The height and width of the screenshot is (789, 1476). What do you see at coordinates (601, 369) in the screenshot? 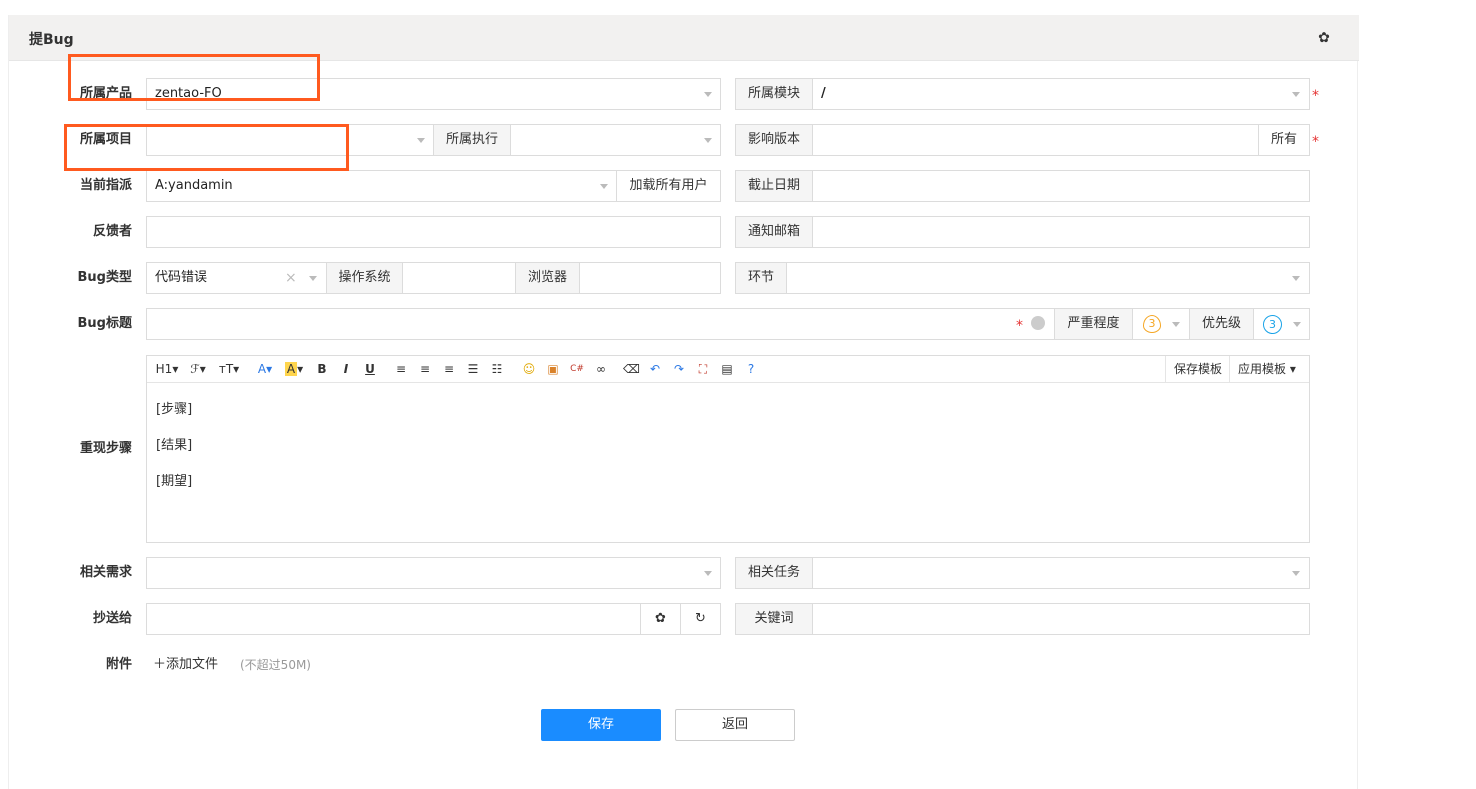
I see `link-icon: ∞` at bounding box center [601, 369].